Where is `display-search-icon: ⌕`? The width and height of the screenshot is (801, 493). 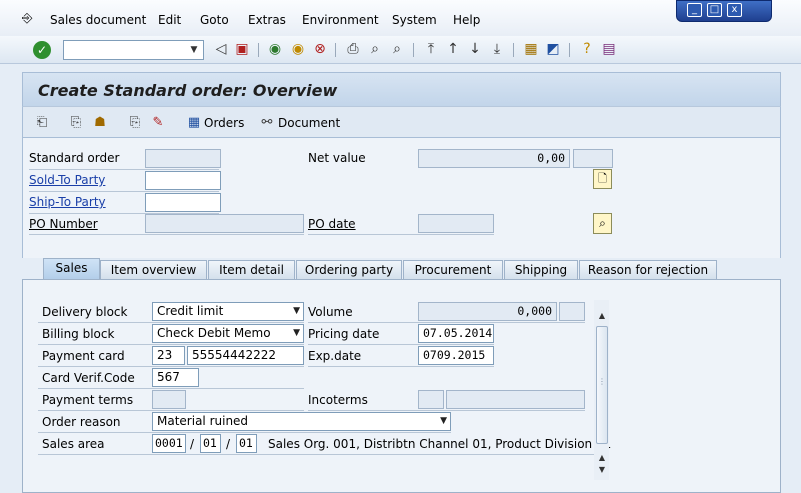
display-search-icon: ⌕ is located at coordinates (602, 223).